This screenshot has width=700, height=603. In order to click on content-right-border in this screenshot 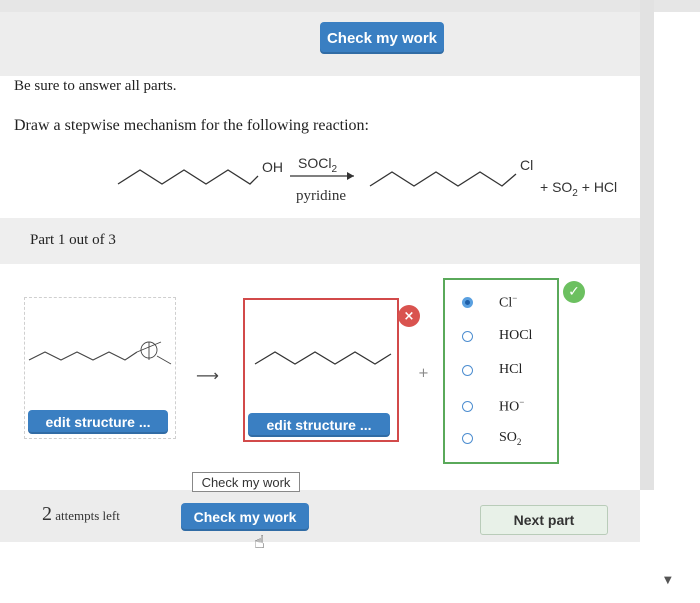, I will do `click(647, 245)`.